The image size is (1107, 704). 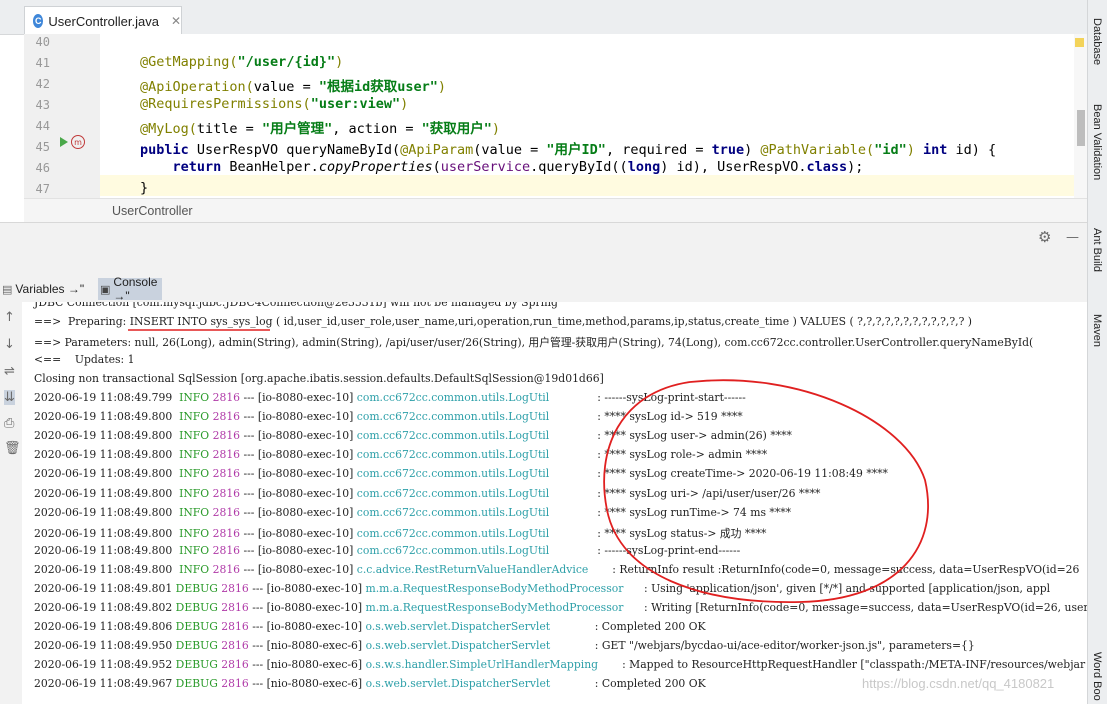 What do you see at coordinates (1097, 676) in the screenshot?
I see `tool-word-book: Word Boo` at bounding box center [1097, 676].